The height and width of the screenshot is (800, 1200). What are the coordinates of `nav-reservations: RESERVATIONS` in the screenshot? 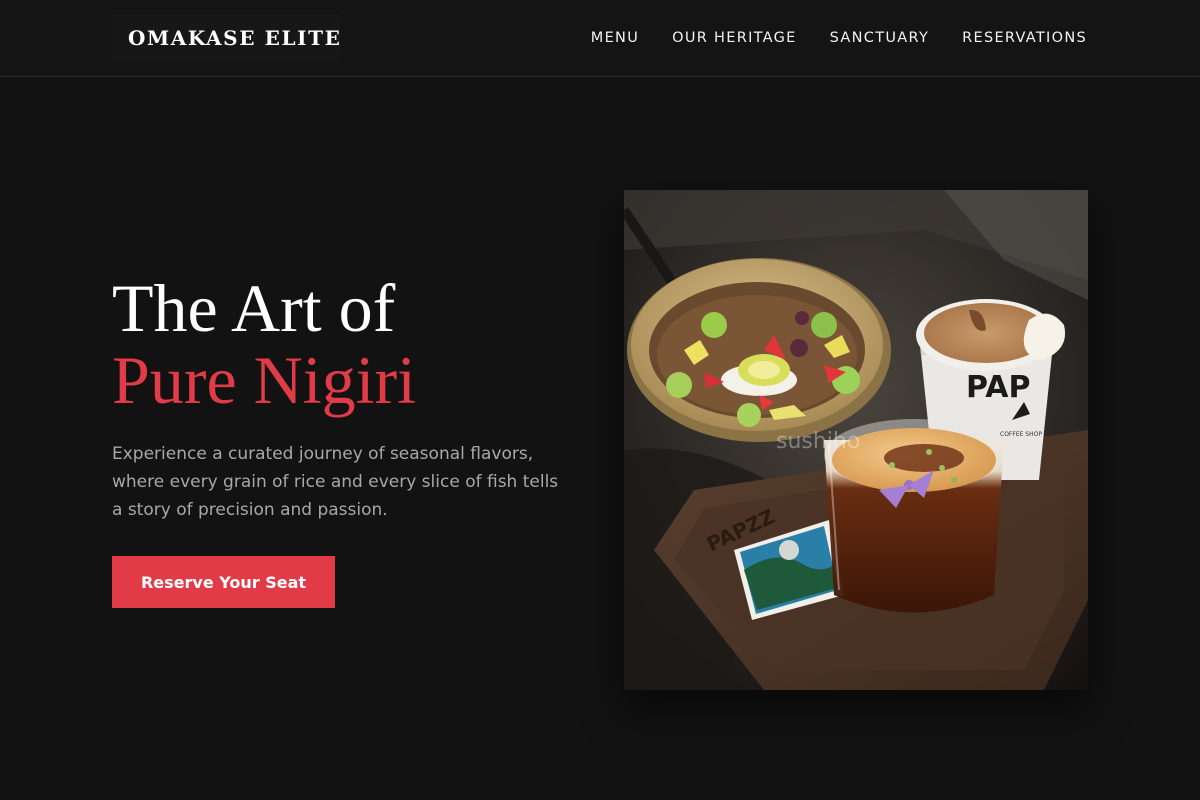 It's located at (1024, 38).